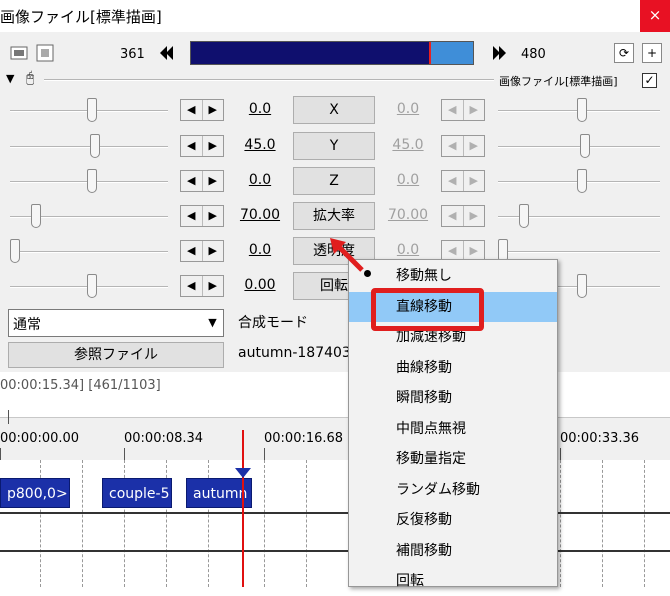  I want to click on menu-item: 瞬間移動, so click(453, 398).